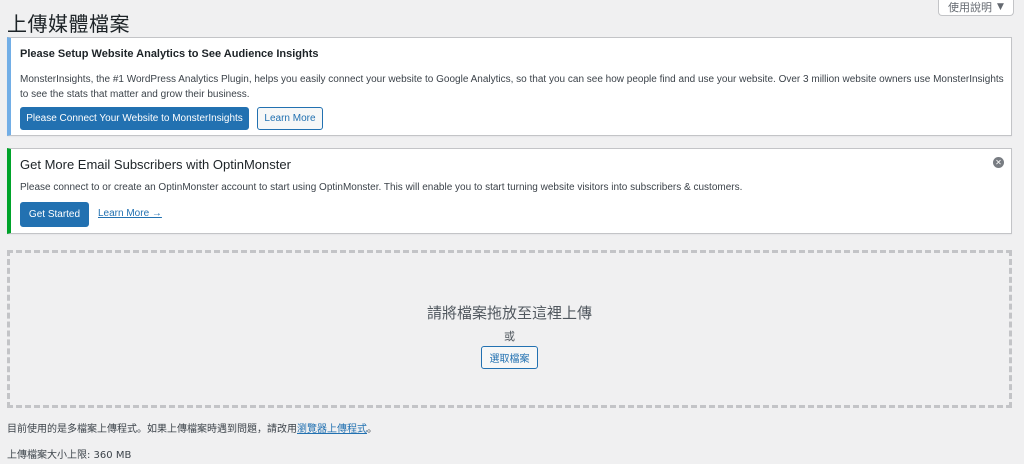  I want to click on drop-zone-or: 或, so click(509, 336).